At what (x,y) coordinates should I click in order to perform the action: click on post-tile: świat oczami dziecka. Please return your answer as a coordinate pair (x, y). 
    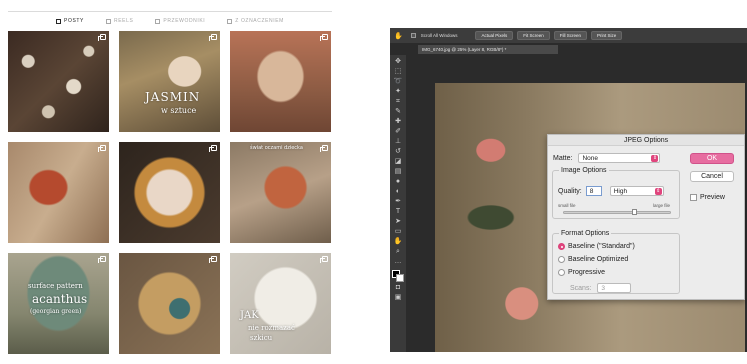
    Looking at the image, I should click on (280, 192).